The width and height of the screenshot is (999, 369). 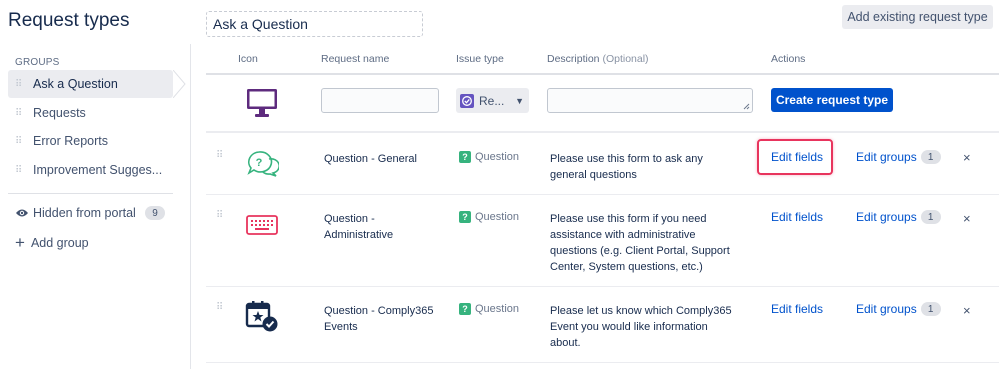 I want to click on sidebar-item-label: Error Reports, so click(x=71, y=141).